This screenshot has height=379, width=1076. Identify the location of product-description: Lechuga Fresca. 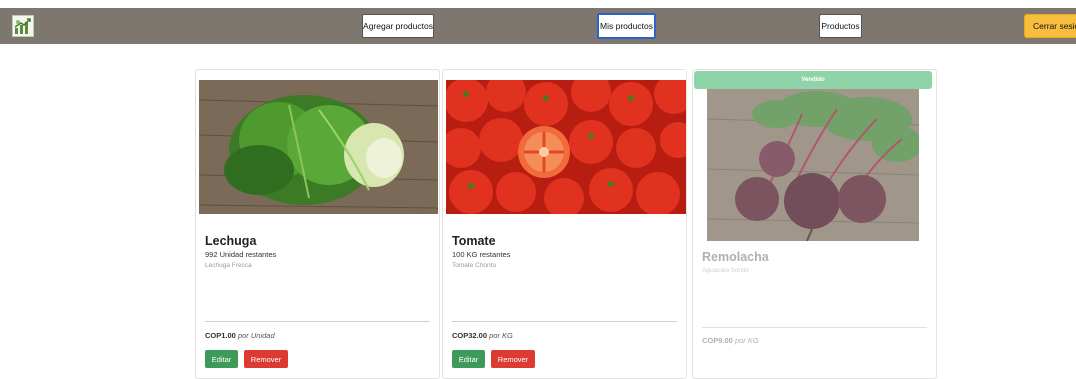
(228, 265).